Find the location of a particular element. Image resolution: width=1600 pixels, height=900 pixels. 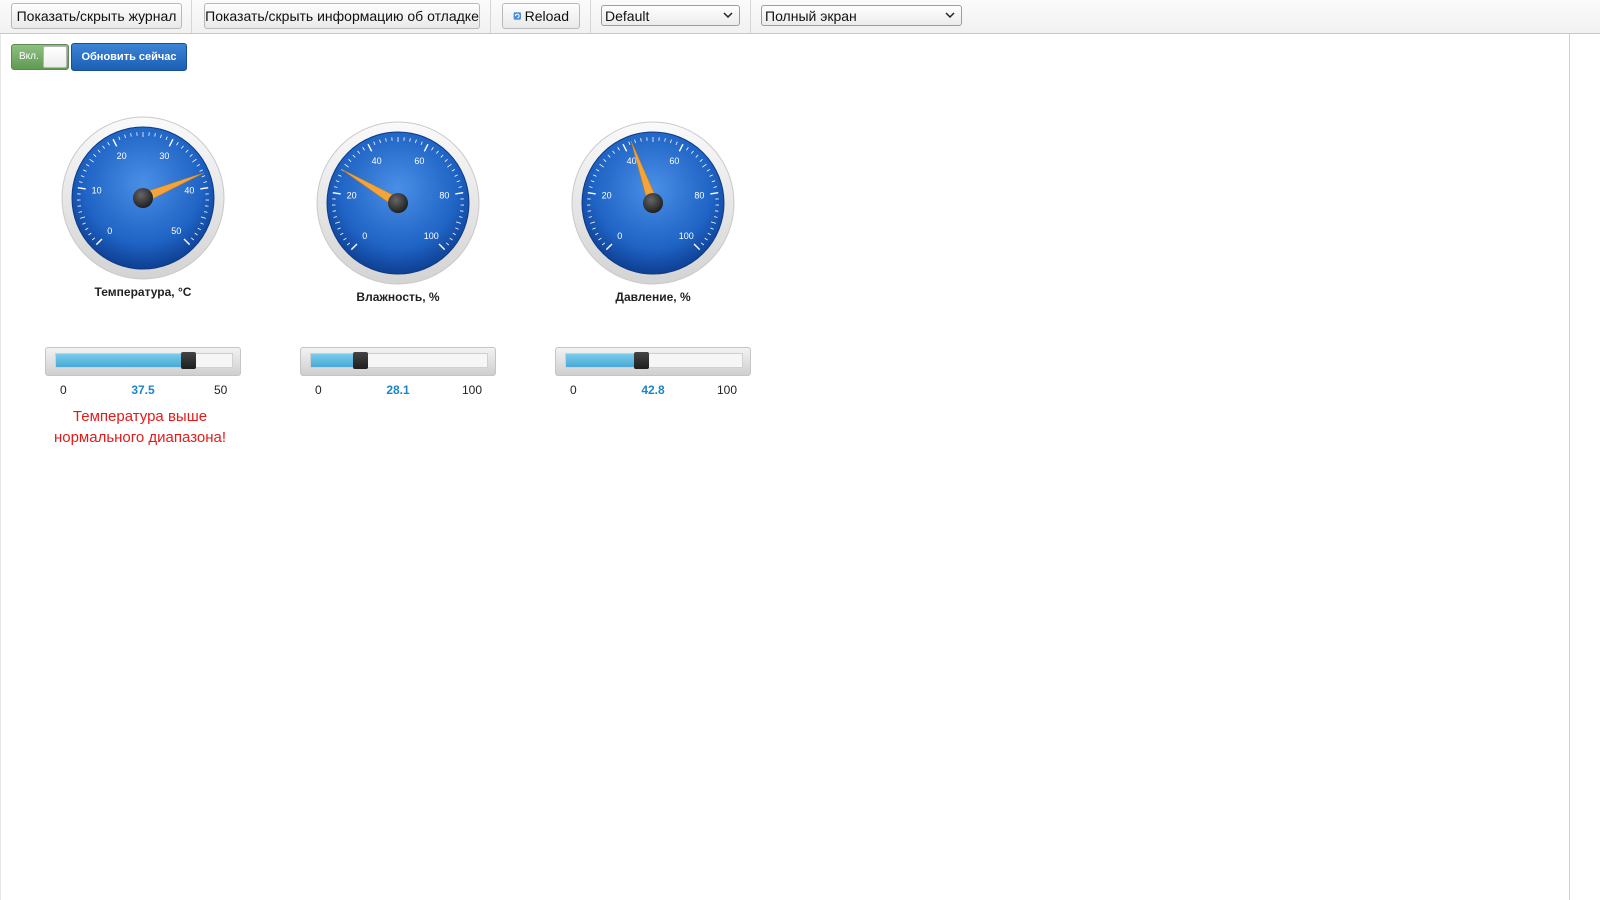

view-select-value: Полный экран is located at coordinates (811, 15).